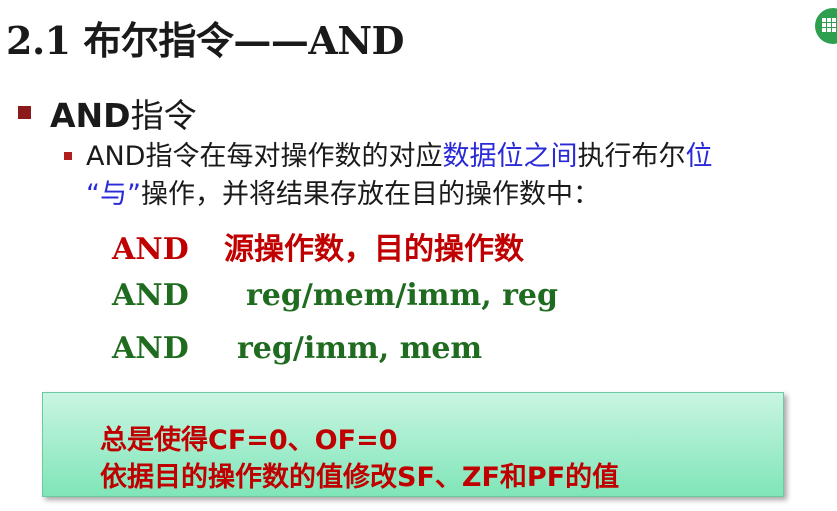  Describe the element at coordinates (163, 115) in the screenshot. I see `bullet-heading-cn: 指令` at that location.